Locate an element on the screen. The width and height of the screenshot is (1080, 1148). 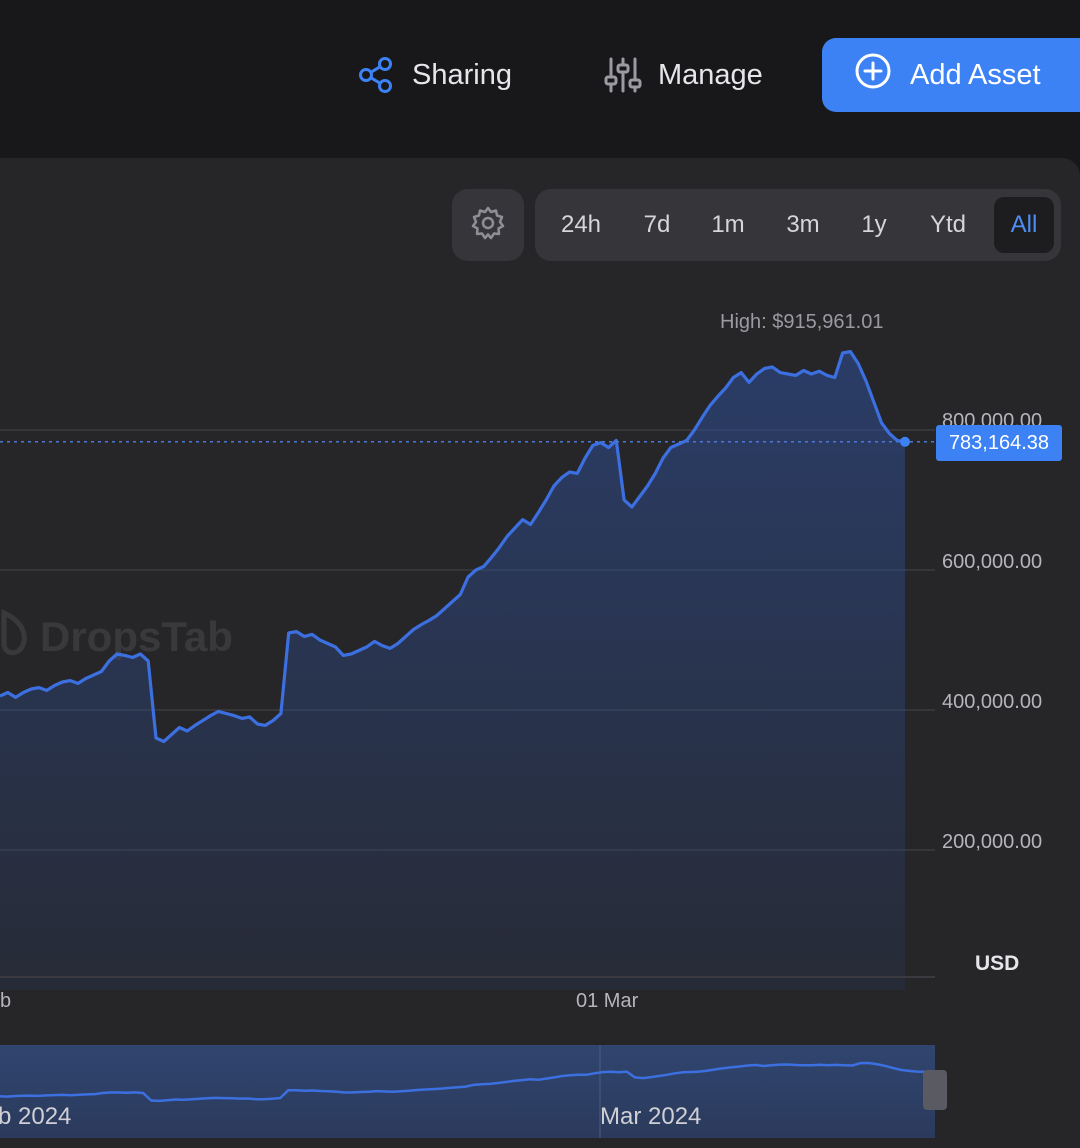
y-tick-label: 600,000.00 is located at coordinates (992, 562).